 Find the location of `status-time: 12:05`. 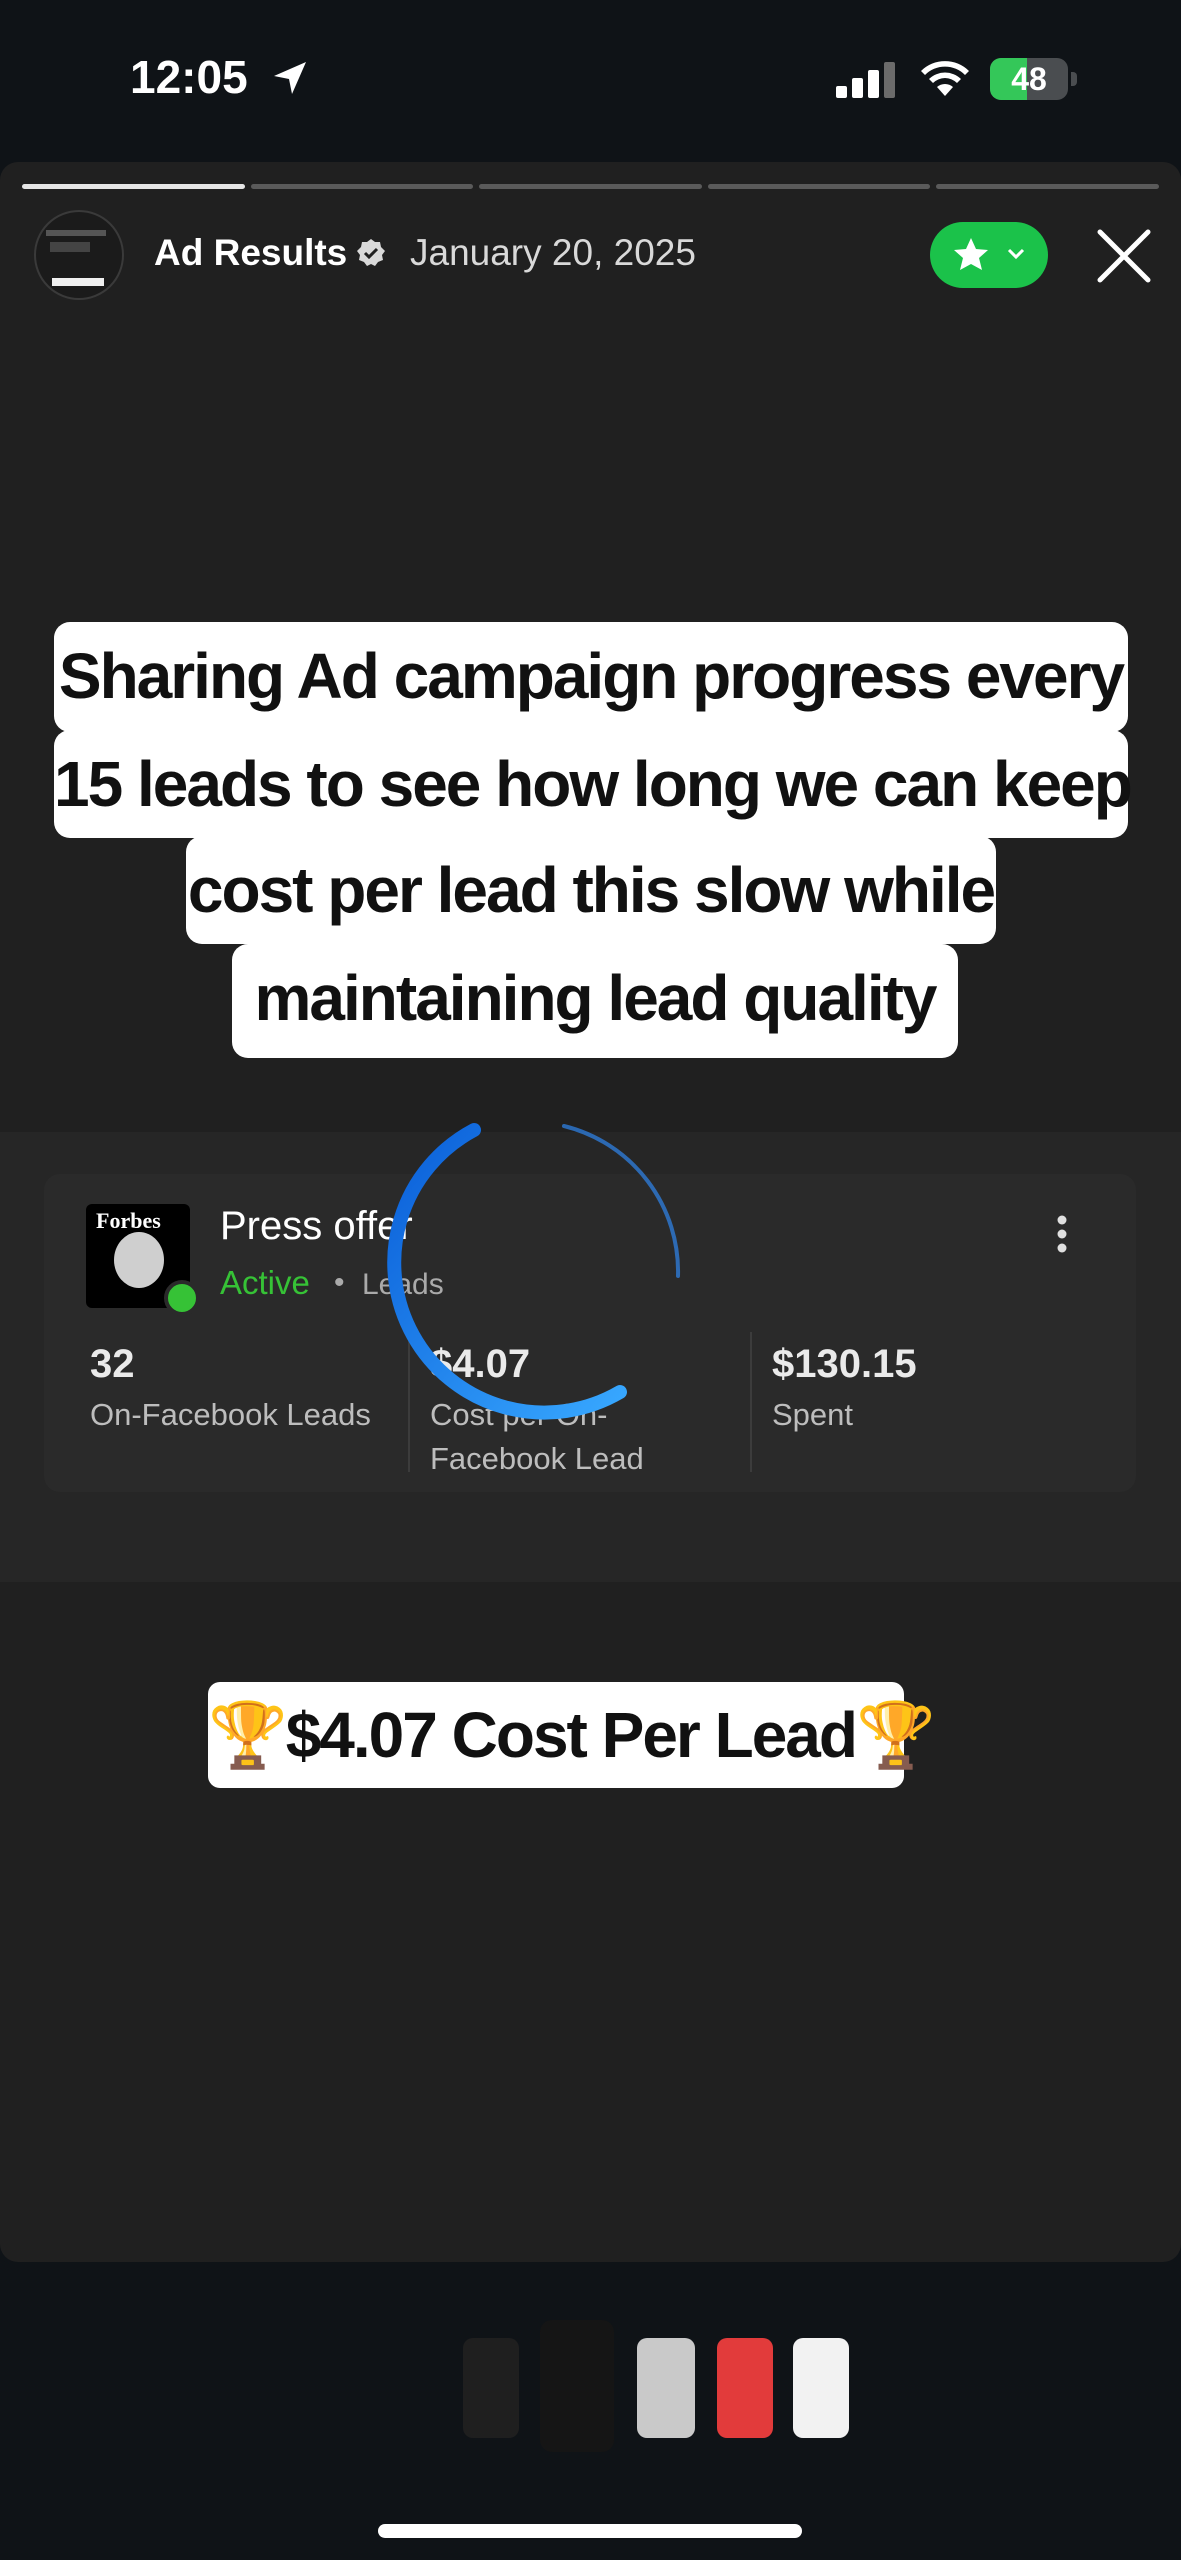

status-time: 12:05 is located at coordinates (189, 77).